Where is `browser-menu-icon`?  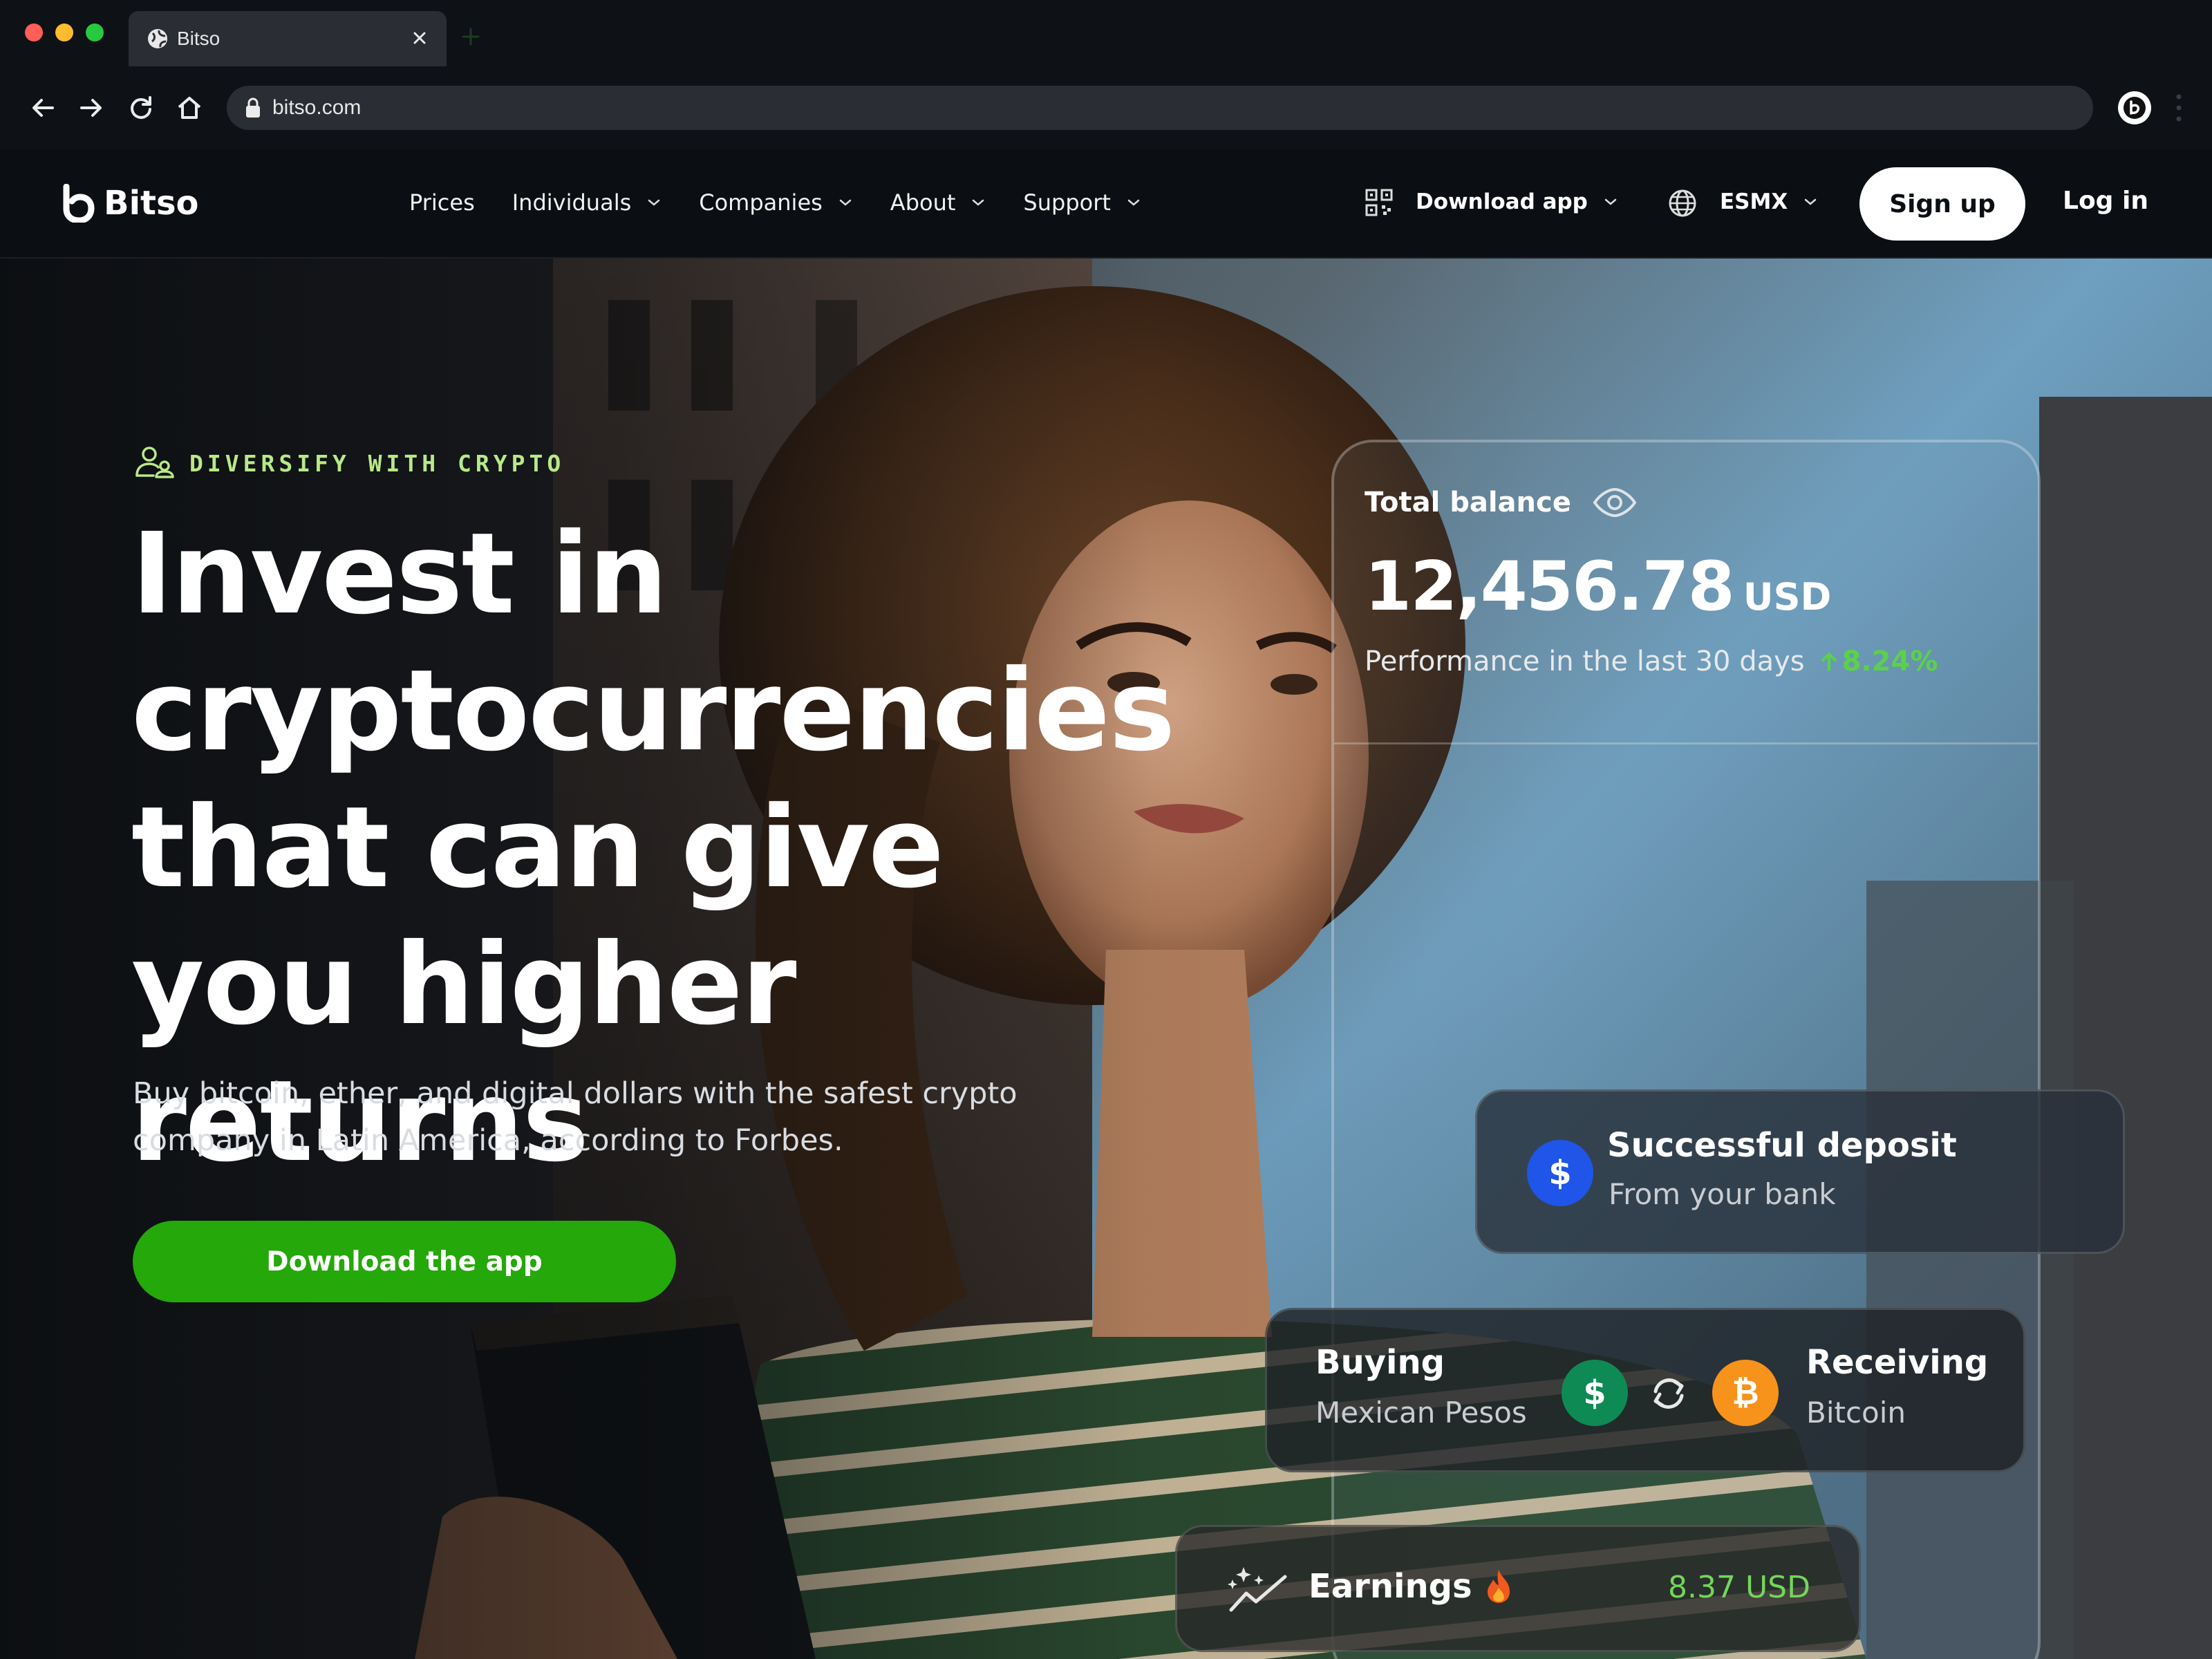
browser-menu-icon is located at coordinates (2179, 108).